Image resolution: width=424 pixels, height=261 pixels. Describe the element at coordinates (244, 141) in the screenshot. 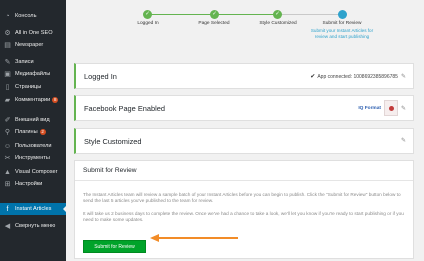

I see `style-panel: Style Customized ✎` at that location.